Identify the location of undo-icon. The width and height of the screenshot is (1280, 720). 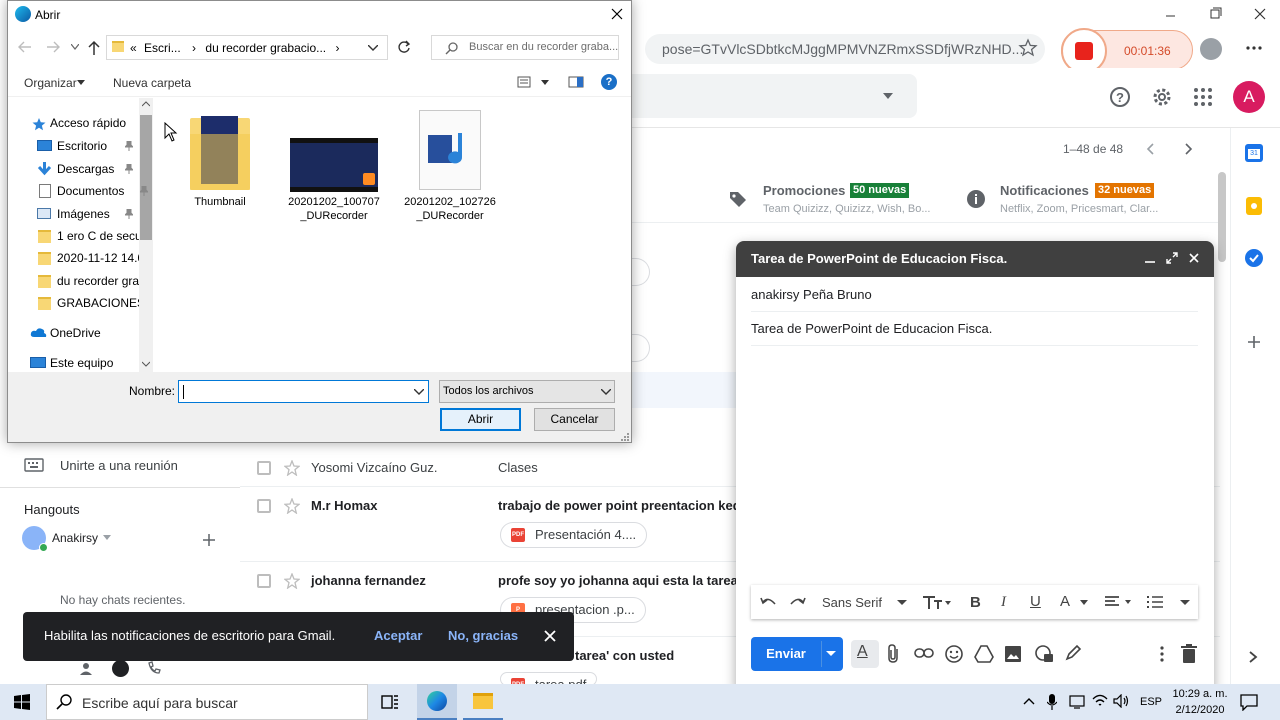
(768, 602).